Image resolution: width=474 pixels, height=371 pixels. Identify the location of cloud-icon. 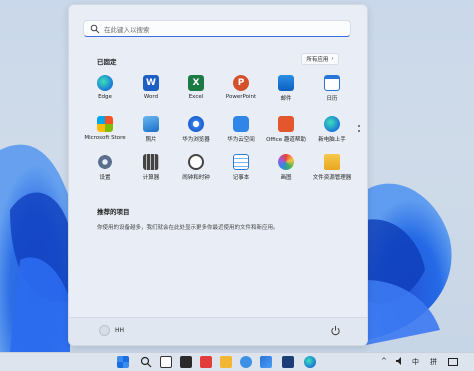
(246, 362).